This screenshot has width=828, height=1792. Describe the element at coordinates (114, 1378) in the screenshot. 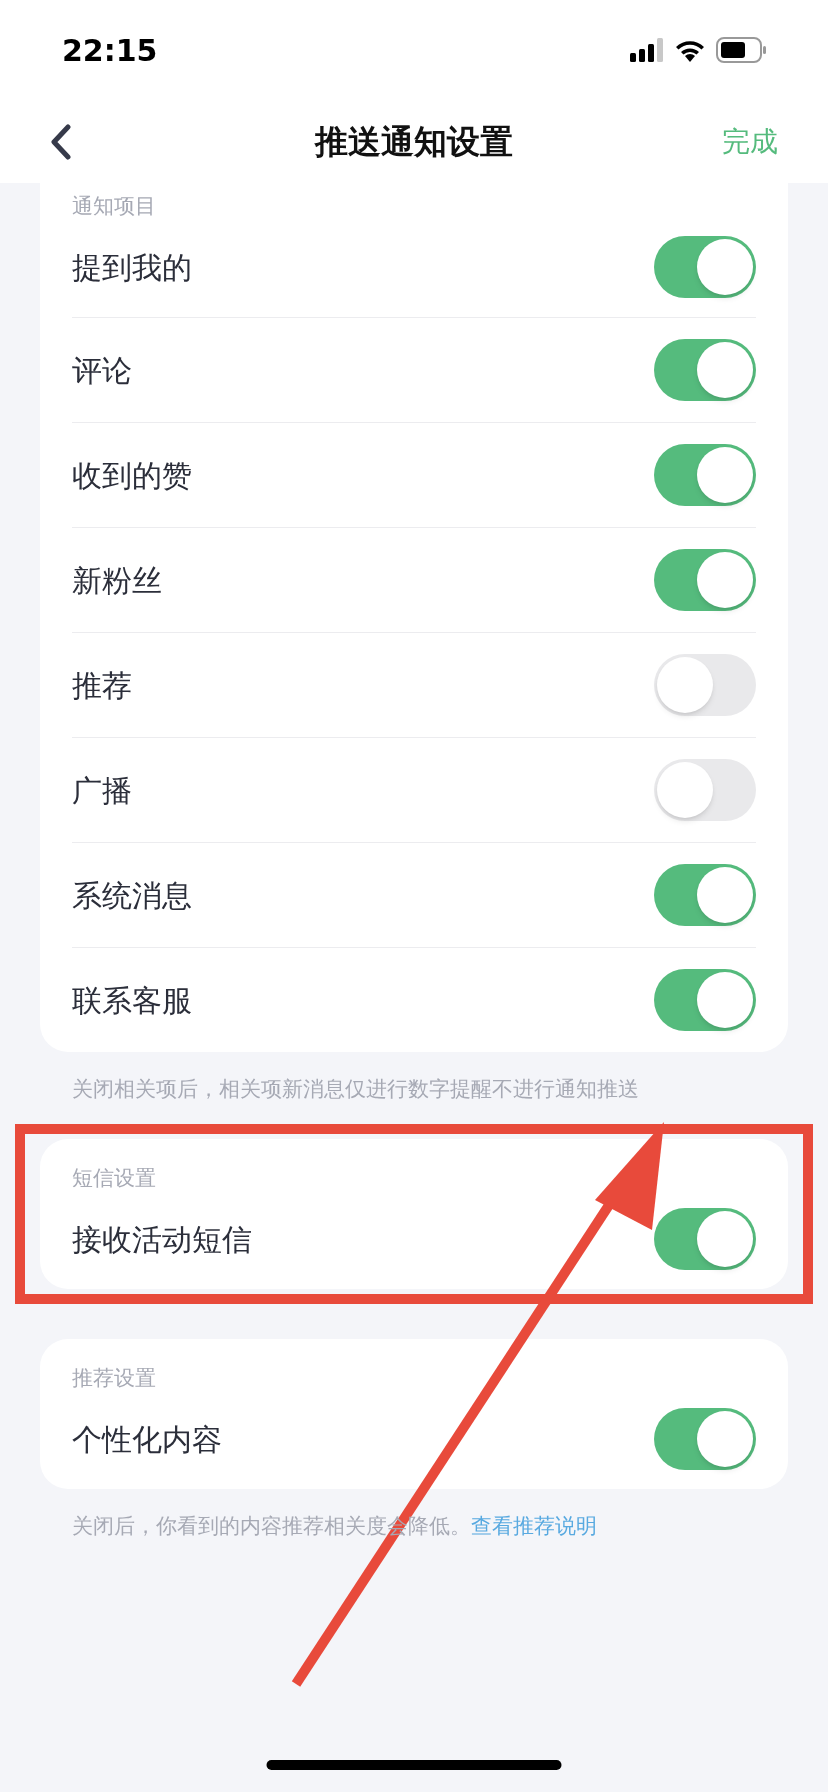

I see `section-header: 推荐设置` at that location.